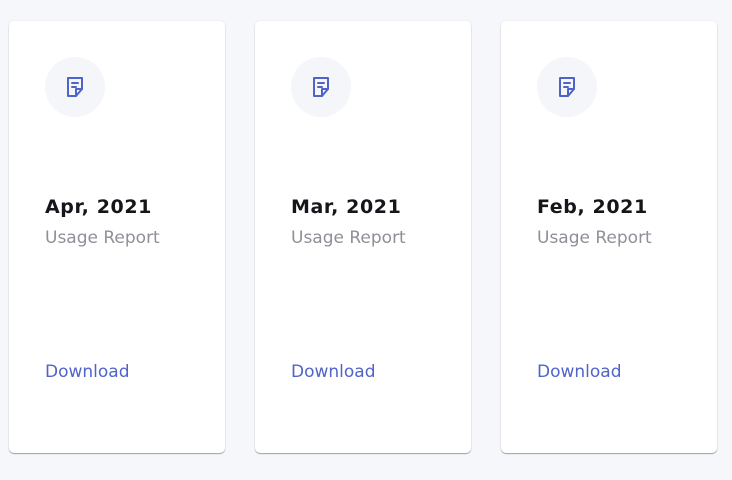  What do you see at coordinates (346, 207) in the screenshot?
I see `report-month-title: Mar, 2021` at bounding box center [346, 207].